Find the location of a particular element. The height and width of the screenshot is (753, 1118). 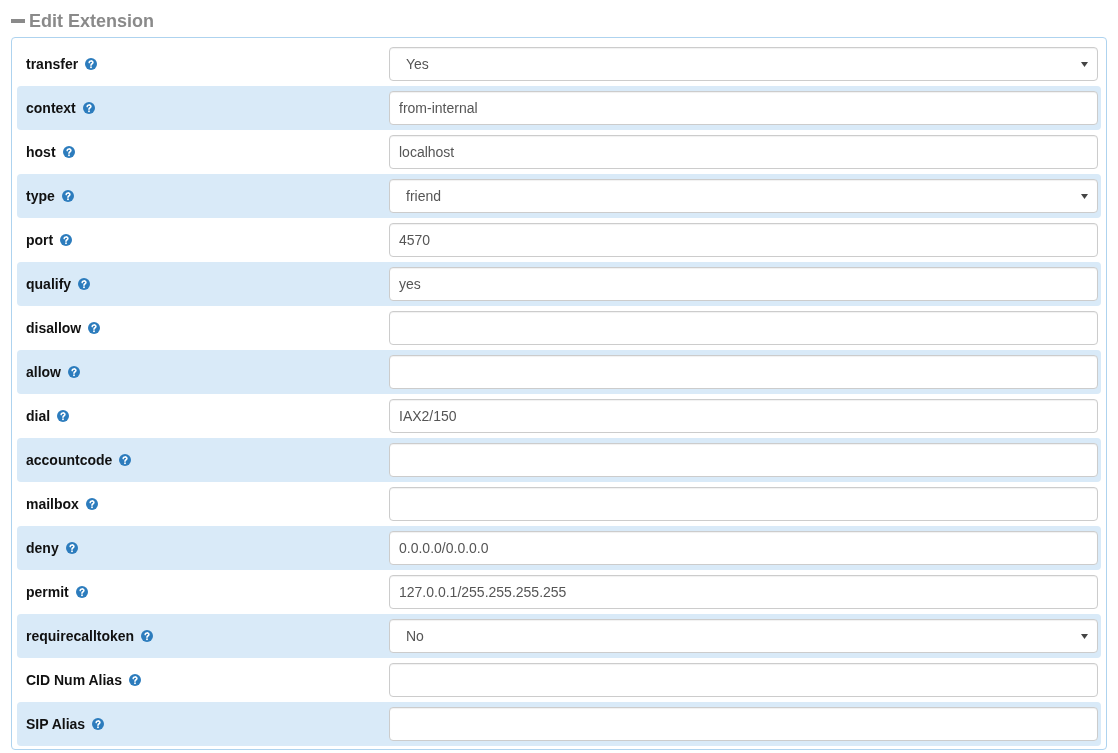

input-field: IAX2/150 is located at coordinates (743, 416).